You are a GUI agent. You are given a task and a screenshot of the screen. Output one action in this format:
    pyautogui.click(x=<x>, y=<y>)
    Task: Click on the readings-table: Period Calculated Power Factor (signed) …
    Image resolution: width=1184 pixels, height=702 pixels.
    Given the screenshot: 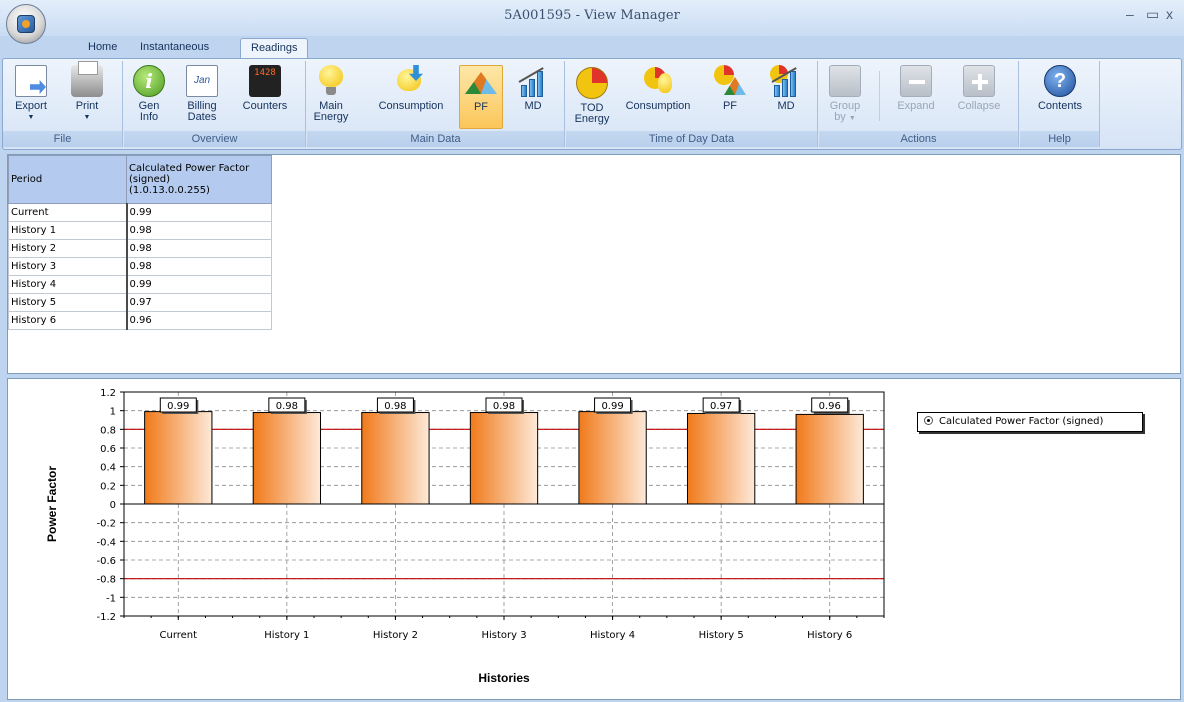 What is the action you would take?
    pyautogui.click(x=140, y=242)
    